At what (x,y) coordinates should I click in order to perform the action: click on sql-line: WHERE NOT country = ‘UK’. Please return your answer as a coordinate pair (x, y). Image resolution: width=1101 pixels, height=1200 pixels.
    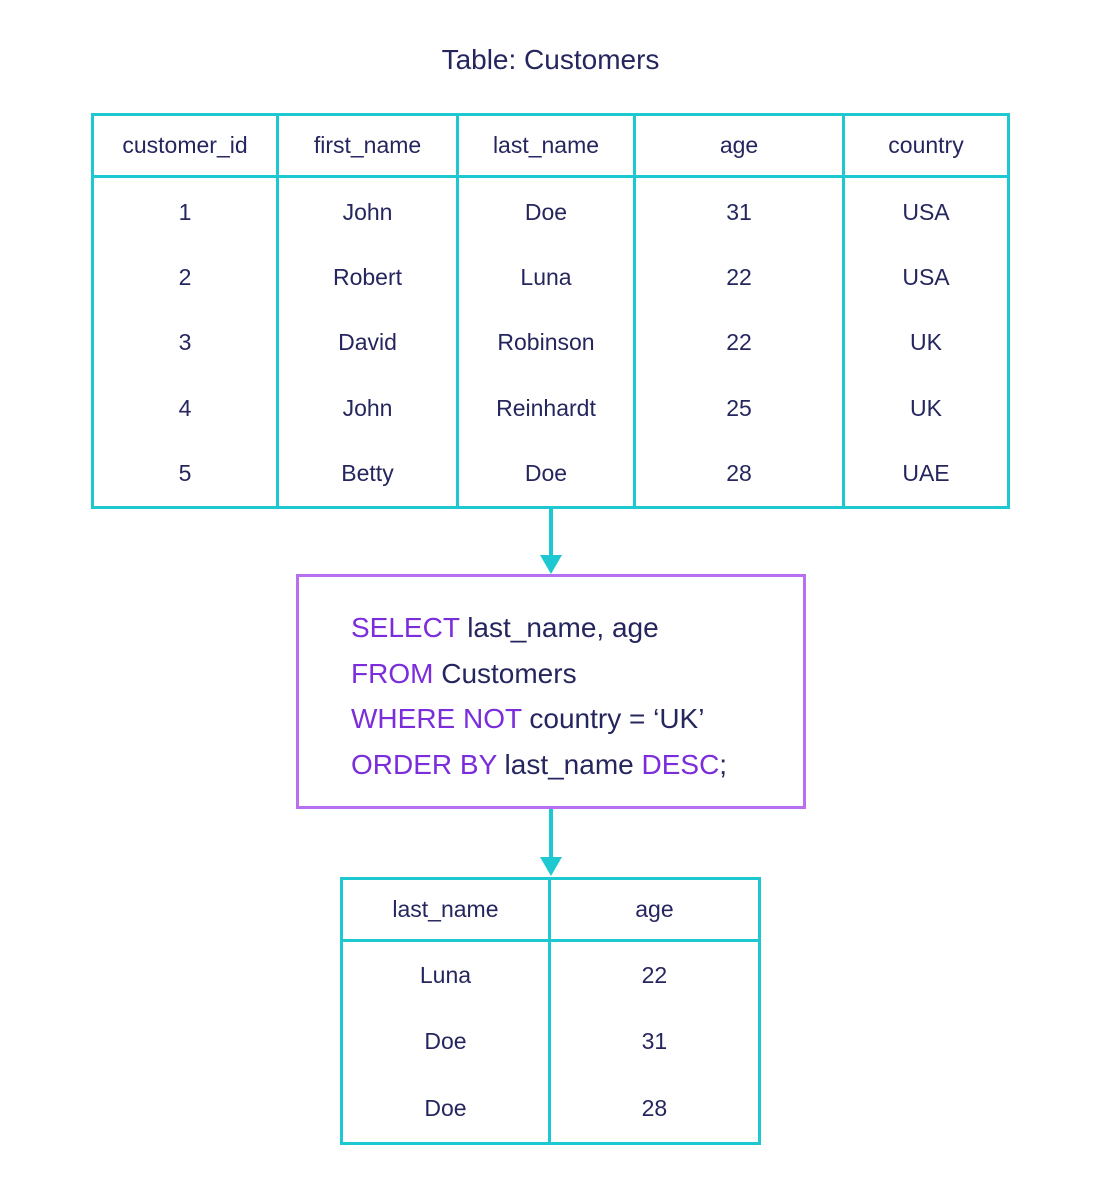
    Looking at the image, I should click on (539, 719).